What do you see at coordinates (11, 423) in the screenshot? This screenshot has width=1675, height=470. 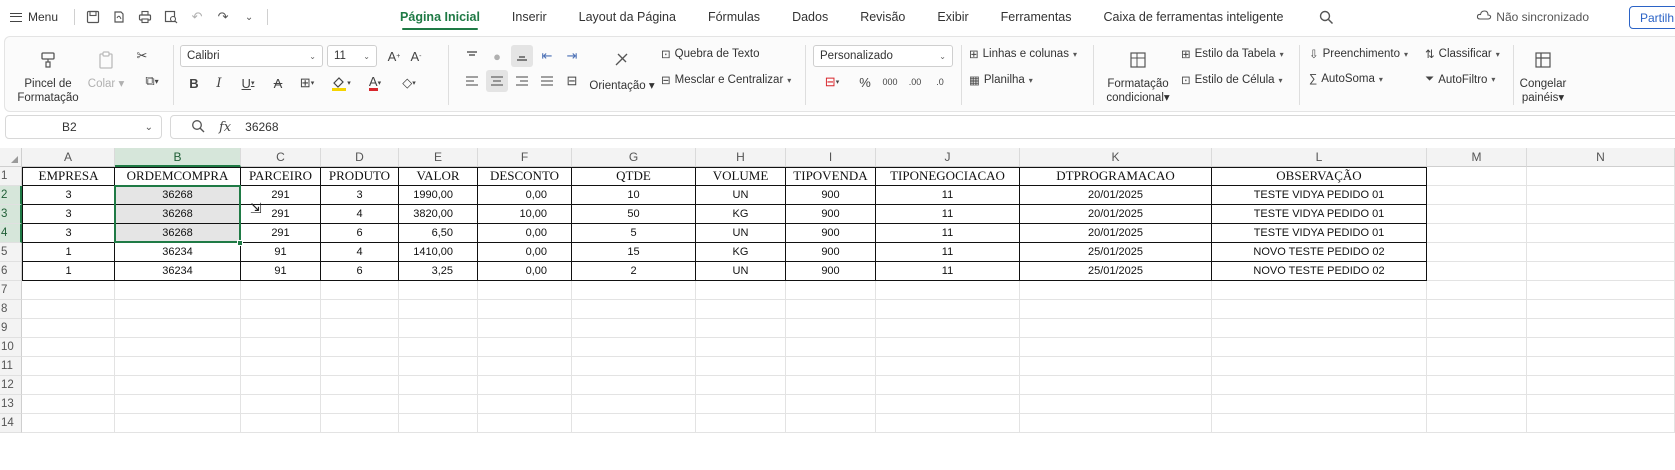 I see `row-header-14: 14` at bounding box center [11, 423].